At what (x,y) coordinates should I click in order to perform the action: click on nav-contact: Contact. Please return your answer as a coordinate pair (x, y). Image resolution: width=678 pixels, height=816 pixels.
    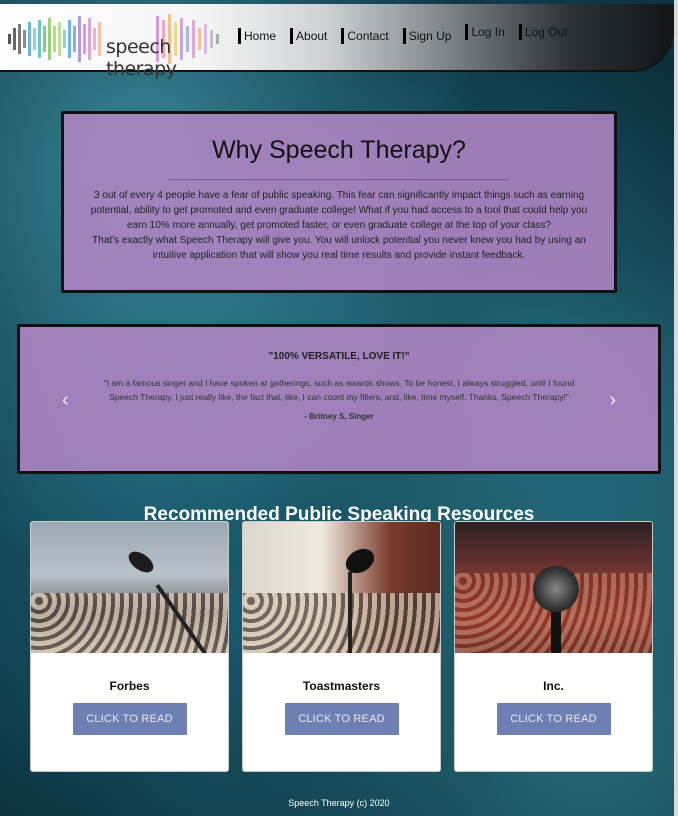
    Looking at the image, I should click on (365, 36).